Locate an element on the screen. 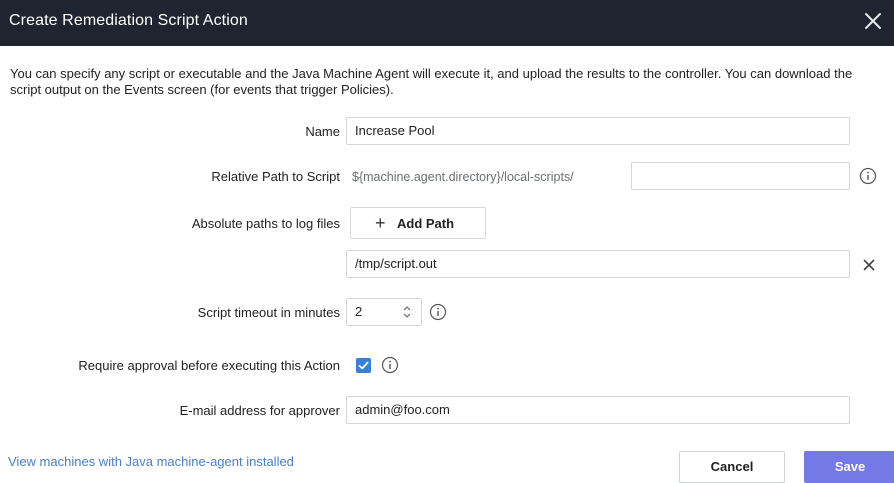  dialog-title: Create Remediation Script Action is located at coordinates (128, 20).